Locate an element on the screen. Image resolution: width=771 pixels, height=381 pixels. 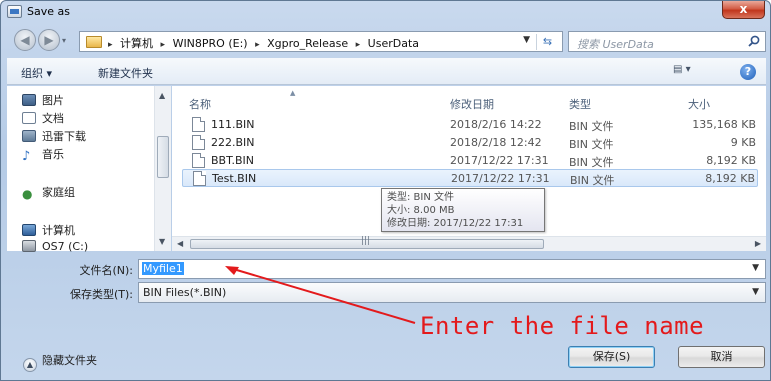
cancel-button: 取消 is located at coordinates (721, 357).